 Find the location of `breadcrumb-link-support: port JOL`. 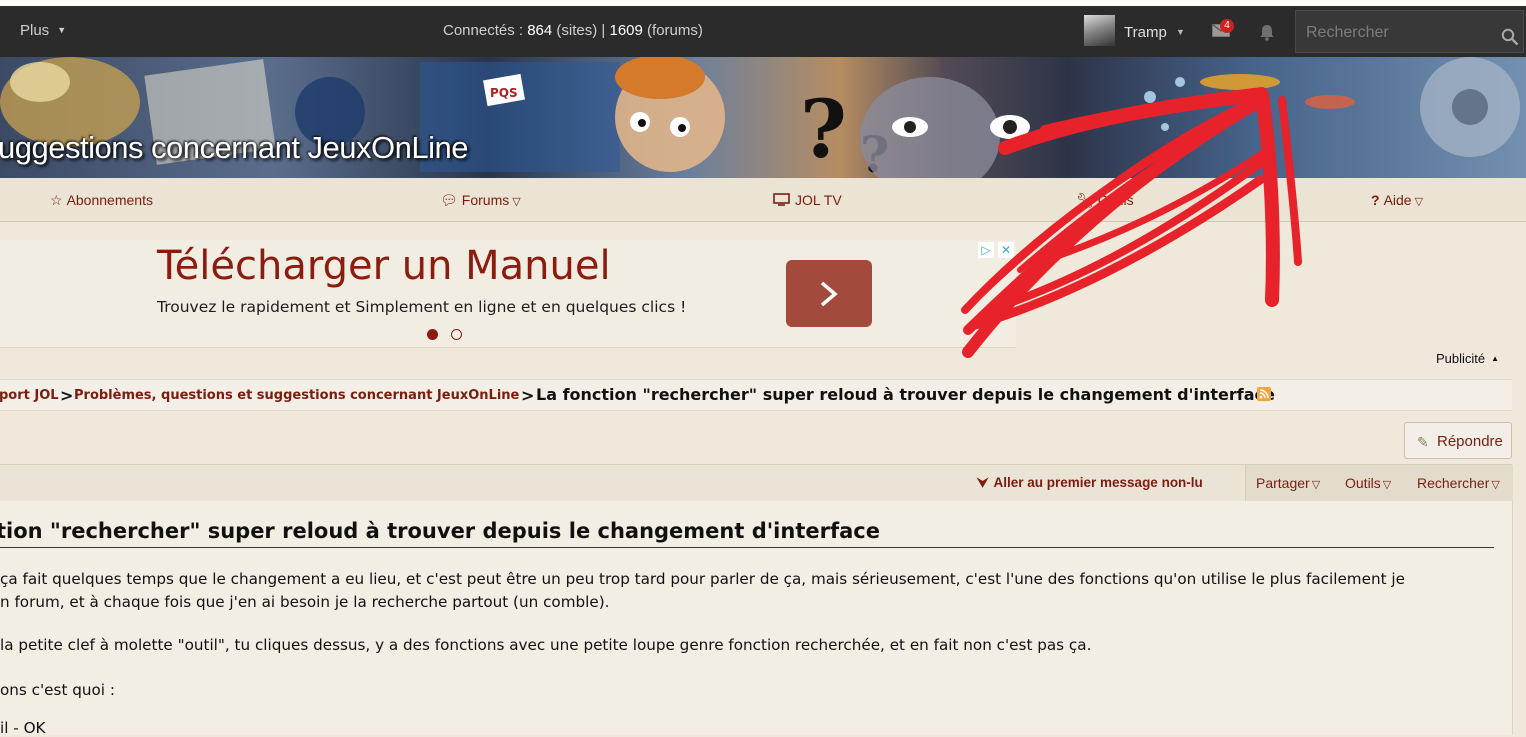

breadcrumb-link-support: port JOL is located at coordinates (29, 395).